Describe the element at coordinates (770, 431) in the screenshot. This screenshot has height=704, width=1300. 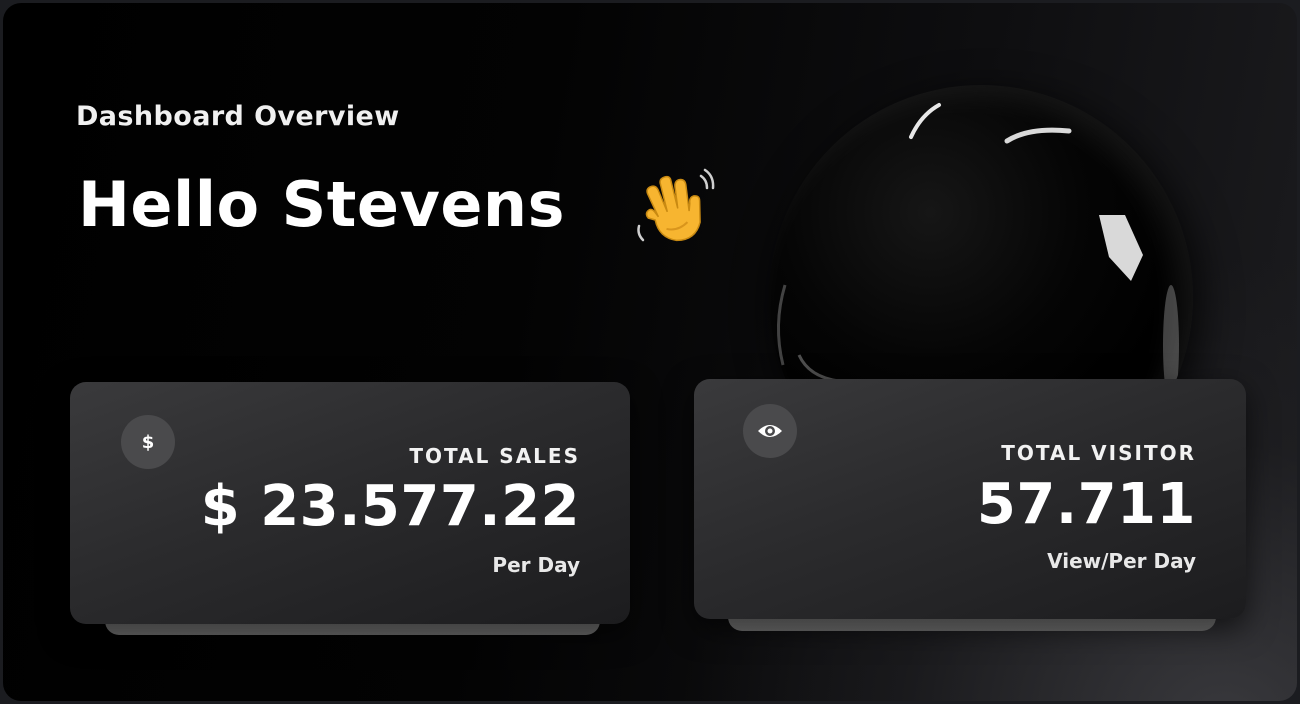
I see `eye-icon` at that location.